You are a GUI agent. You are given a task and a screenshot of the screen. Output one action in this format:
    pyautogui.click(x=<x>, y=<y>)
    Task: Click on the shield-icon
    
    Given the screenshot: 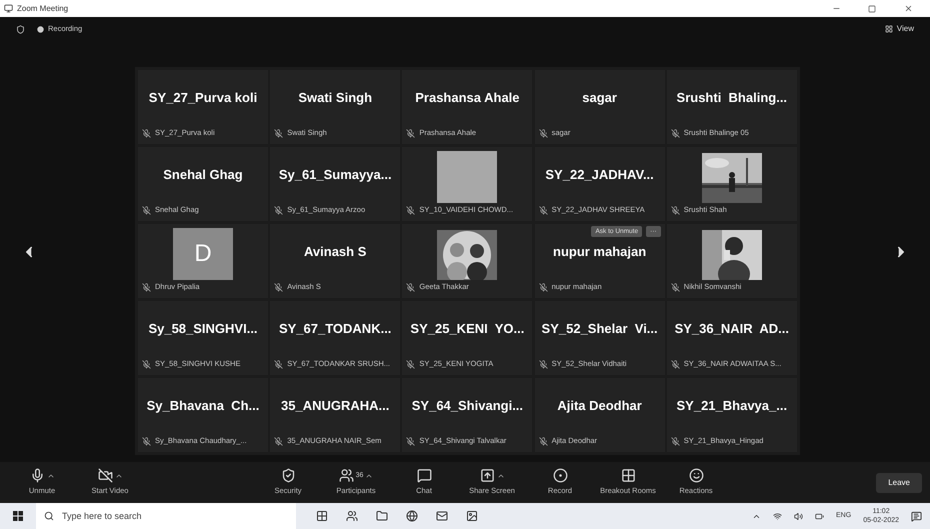 What is the action you would take?
    pyautogui.click(x=20, y=29)
    